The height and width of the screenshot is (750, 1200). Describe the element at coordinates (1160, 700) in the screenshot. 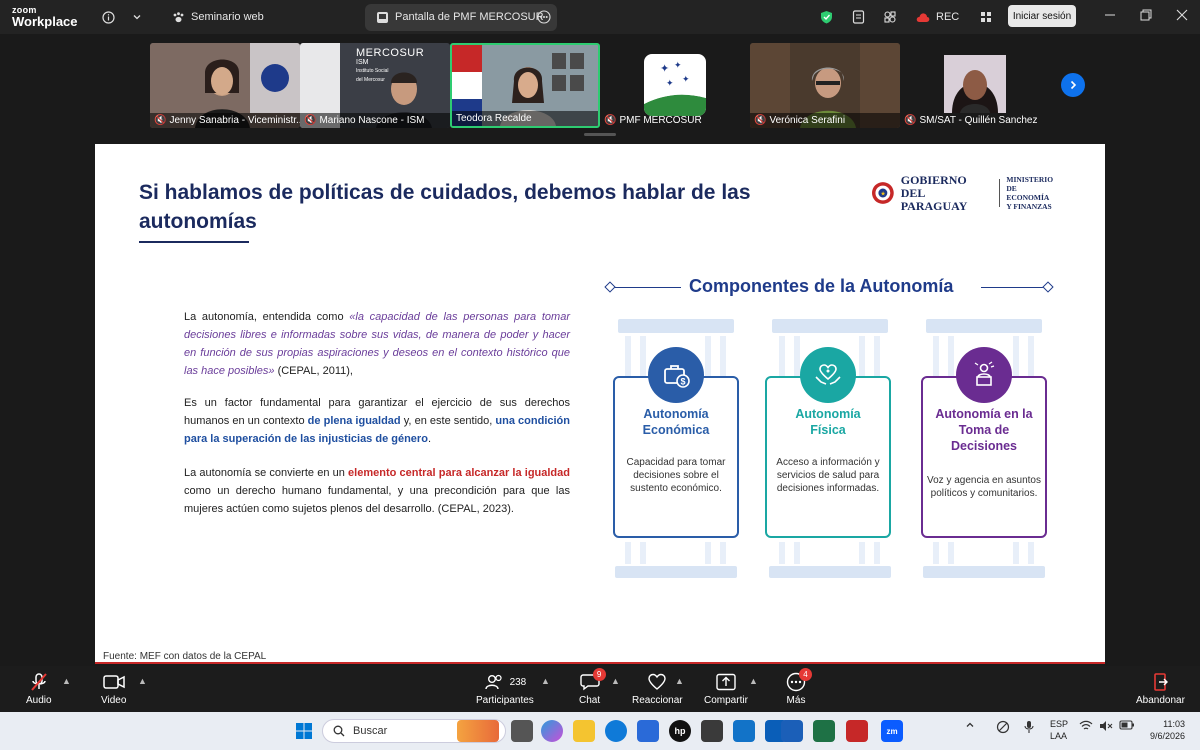

I see `leave-label: Abandonar` at that location.